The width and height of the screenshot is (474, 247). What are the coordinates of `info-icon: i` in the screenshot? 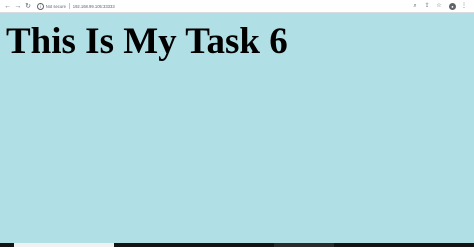 It's located at (40, 6).